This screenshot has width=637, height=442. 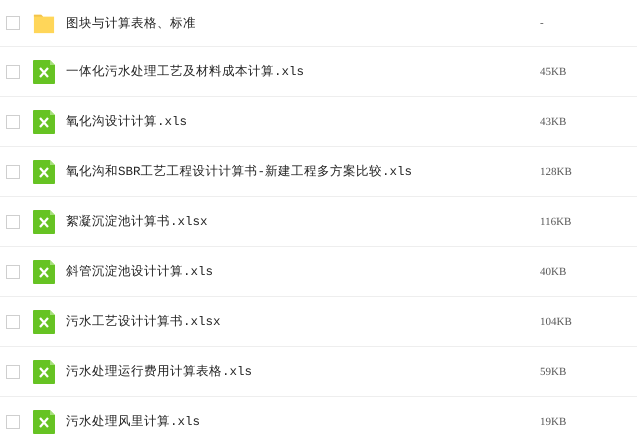 I want to click on file-size: -, so click(x=542, y=23).